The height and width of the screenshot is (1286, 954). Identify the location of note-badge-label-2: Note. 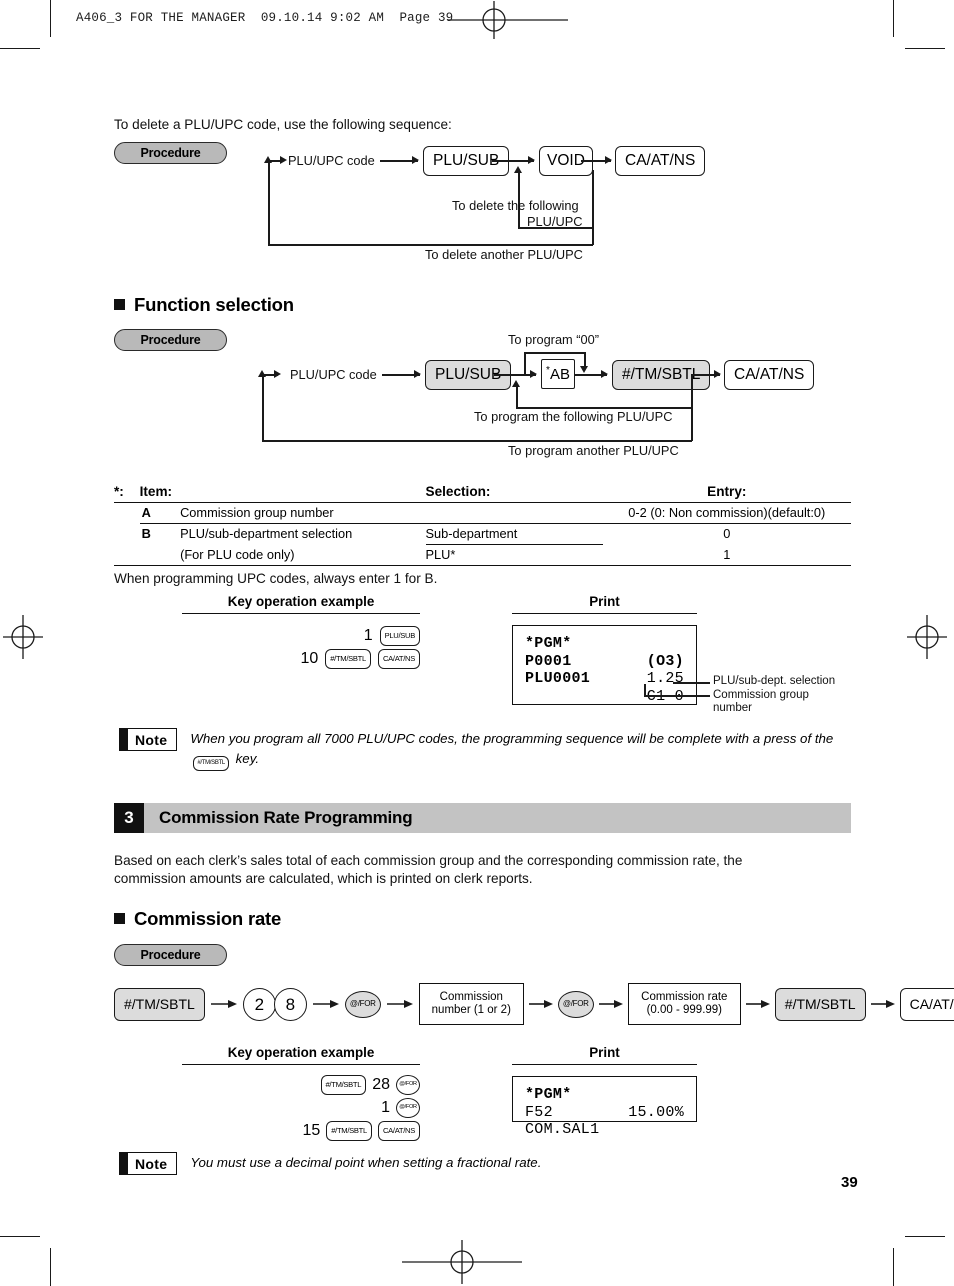
(151, 1163).